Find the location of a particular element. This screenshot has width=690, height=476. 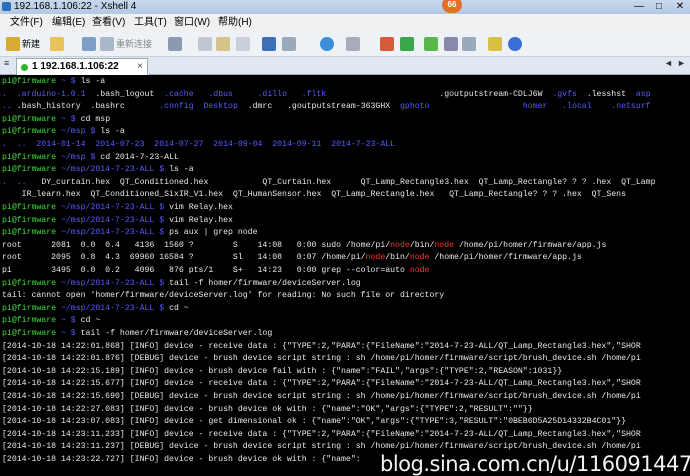

notification-badge: 66 is located at coordinates (452, 6).